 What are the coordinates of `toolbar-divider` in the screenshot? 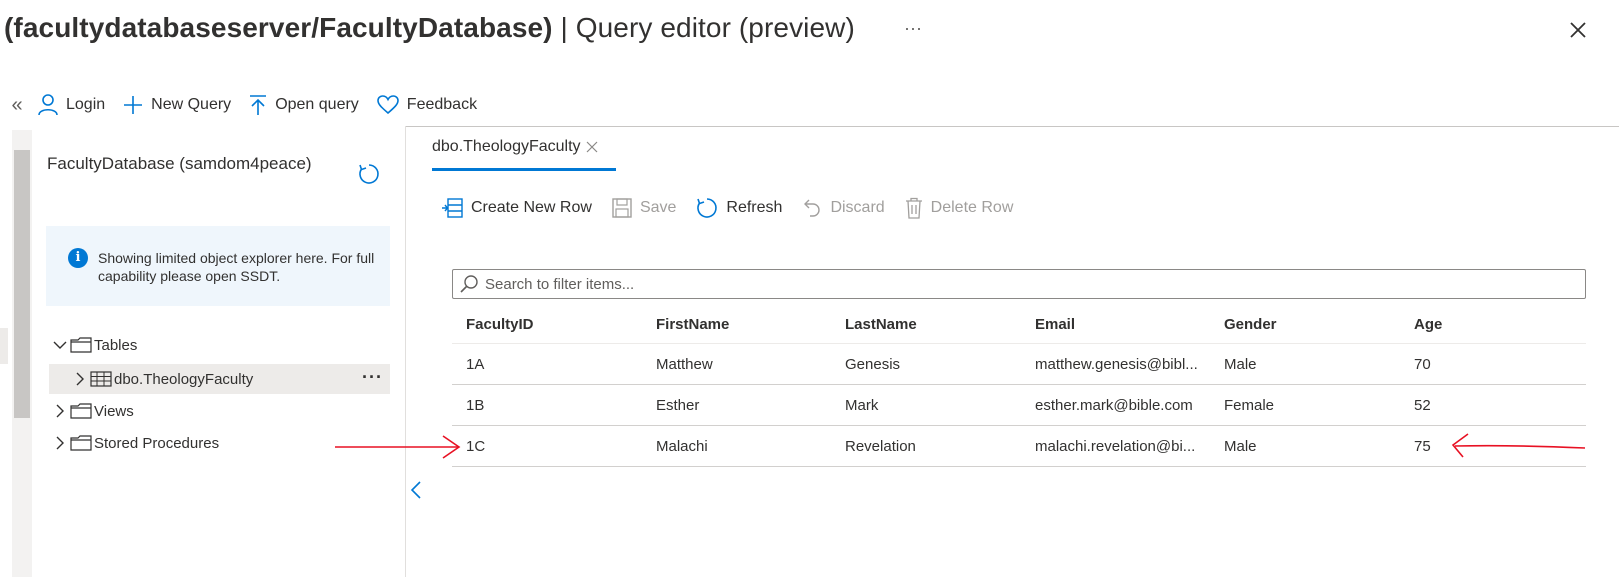 It's located at (1012, 126).